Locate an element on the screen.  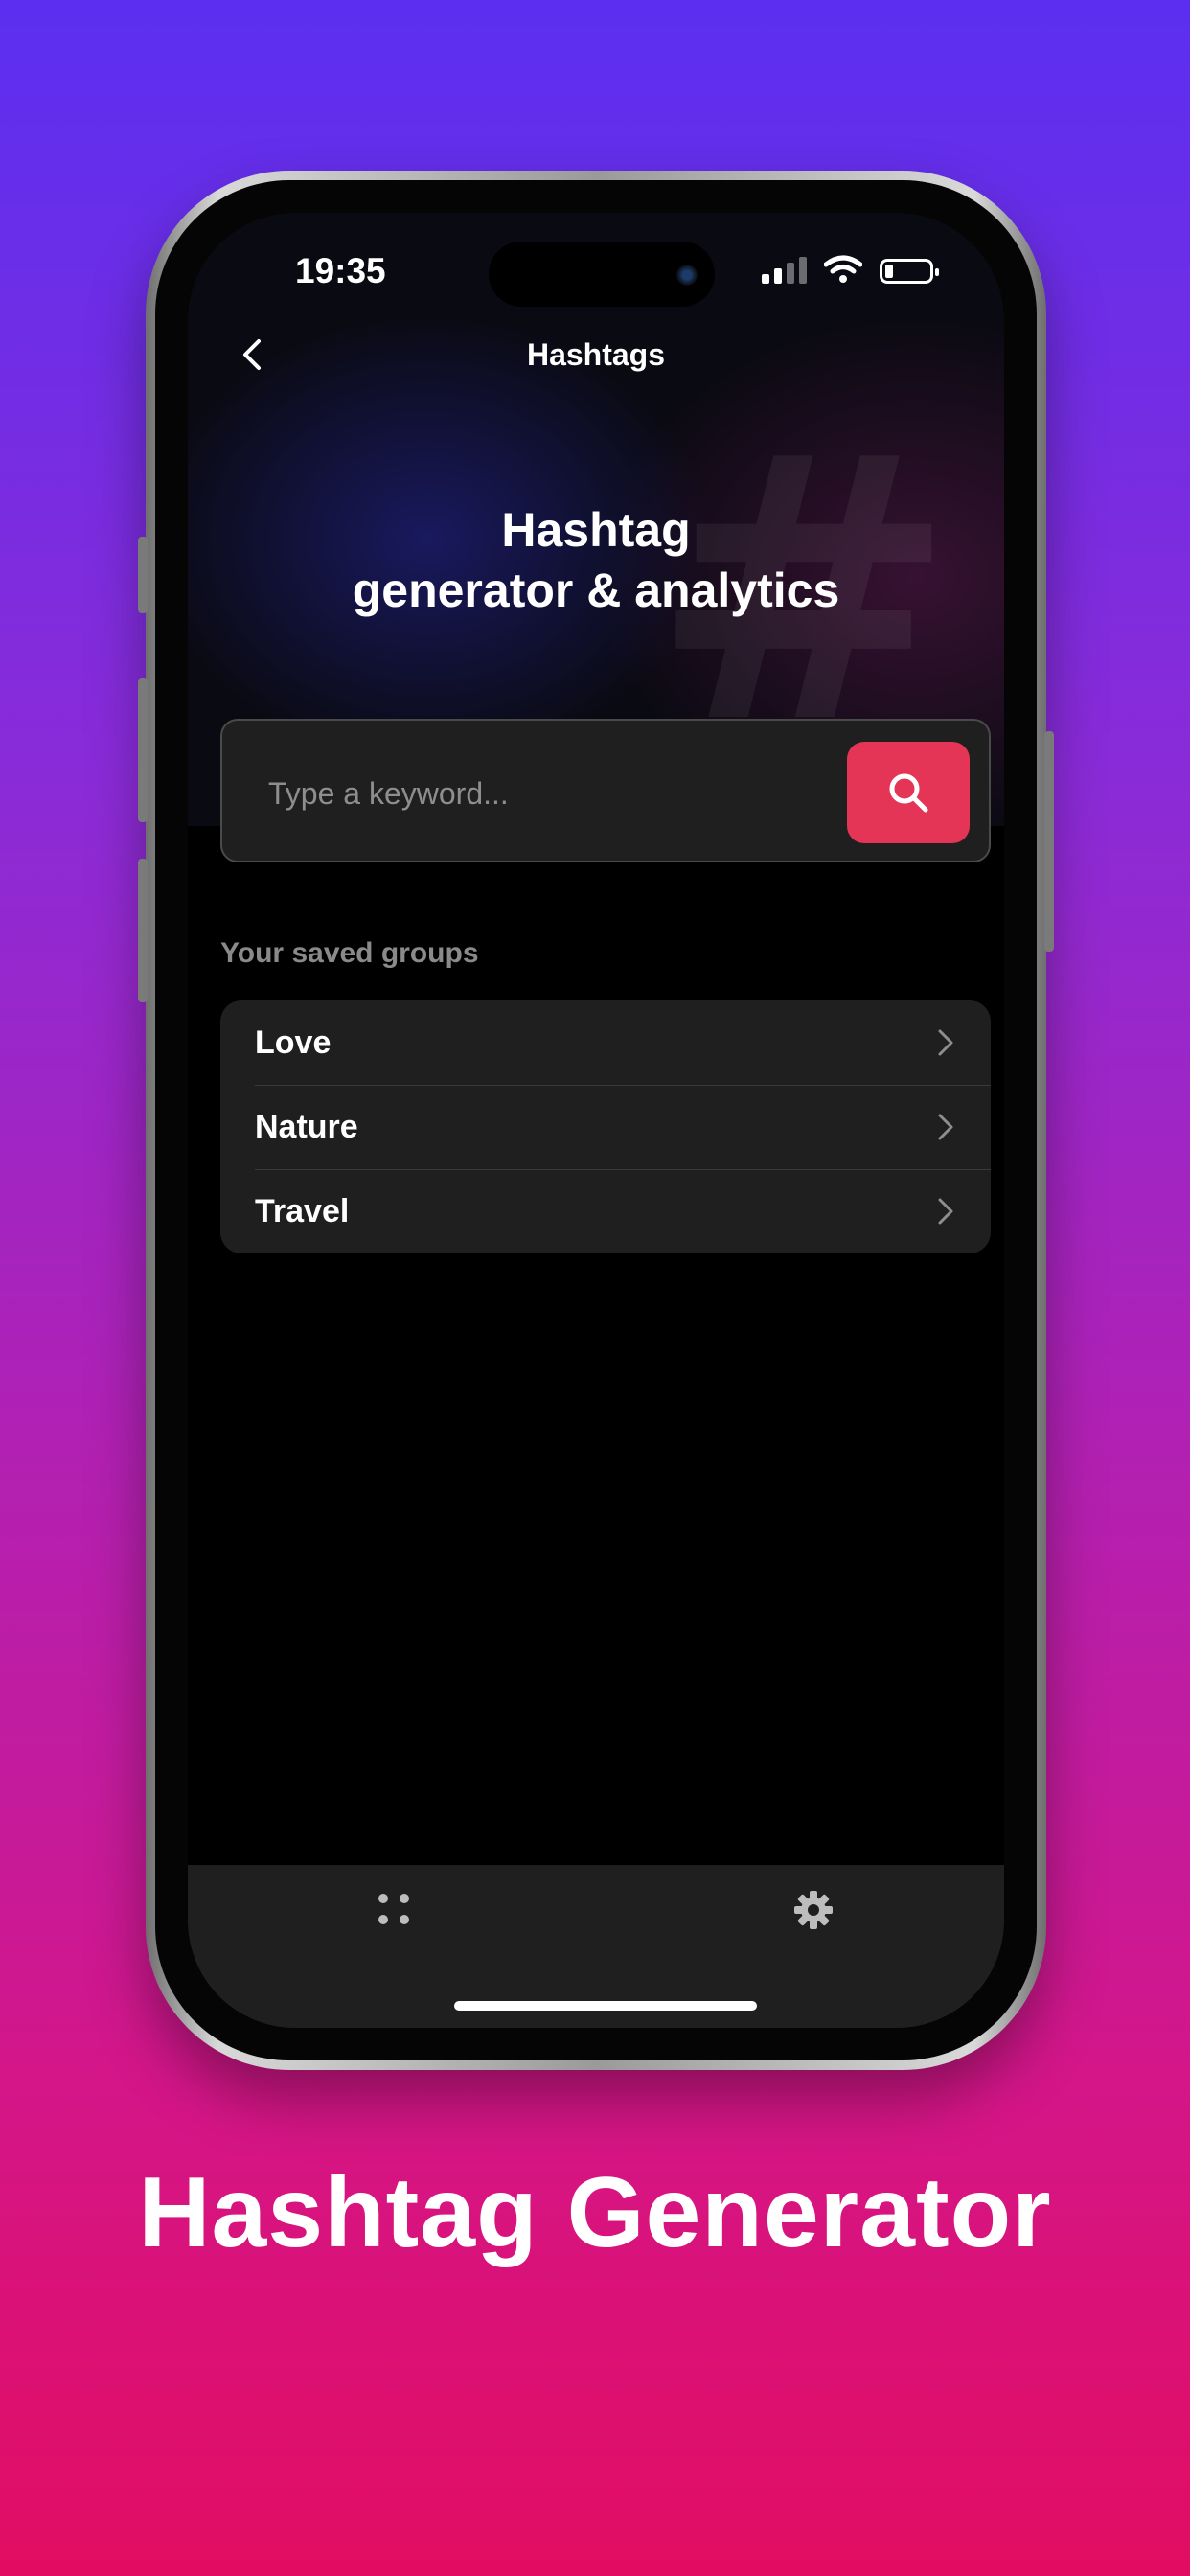
side-button-volume-up is located at coordinates (143, 750).